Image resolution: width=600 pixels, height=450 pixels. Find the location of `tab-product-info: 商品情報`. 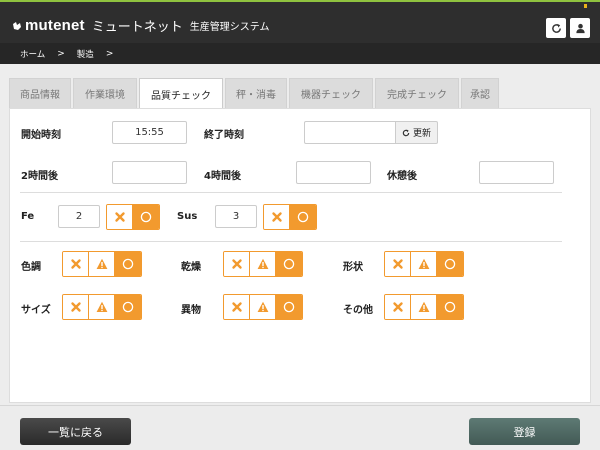

tab-product-info: 商品情報 is located at coordinates (40, 93).